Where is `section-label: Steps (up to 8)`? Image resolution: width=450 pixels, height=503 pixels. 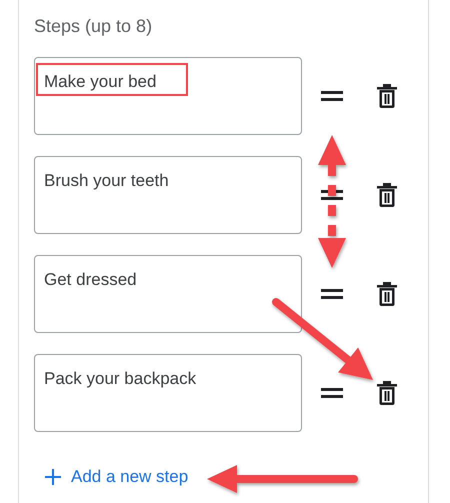 section-label: Steps (up to 8) is located at coordinates (94, 26).